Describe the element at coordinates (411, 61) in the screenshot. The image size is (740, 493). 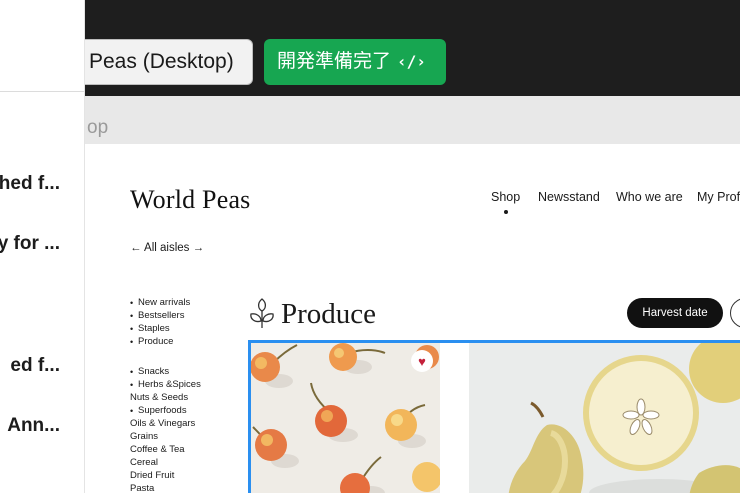
I see `code-icon: ‹/›` at that location.